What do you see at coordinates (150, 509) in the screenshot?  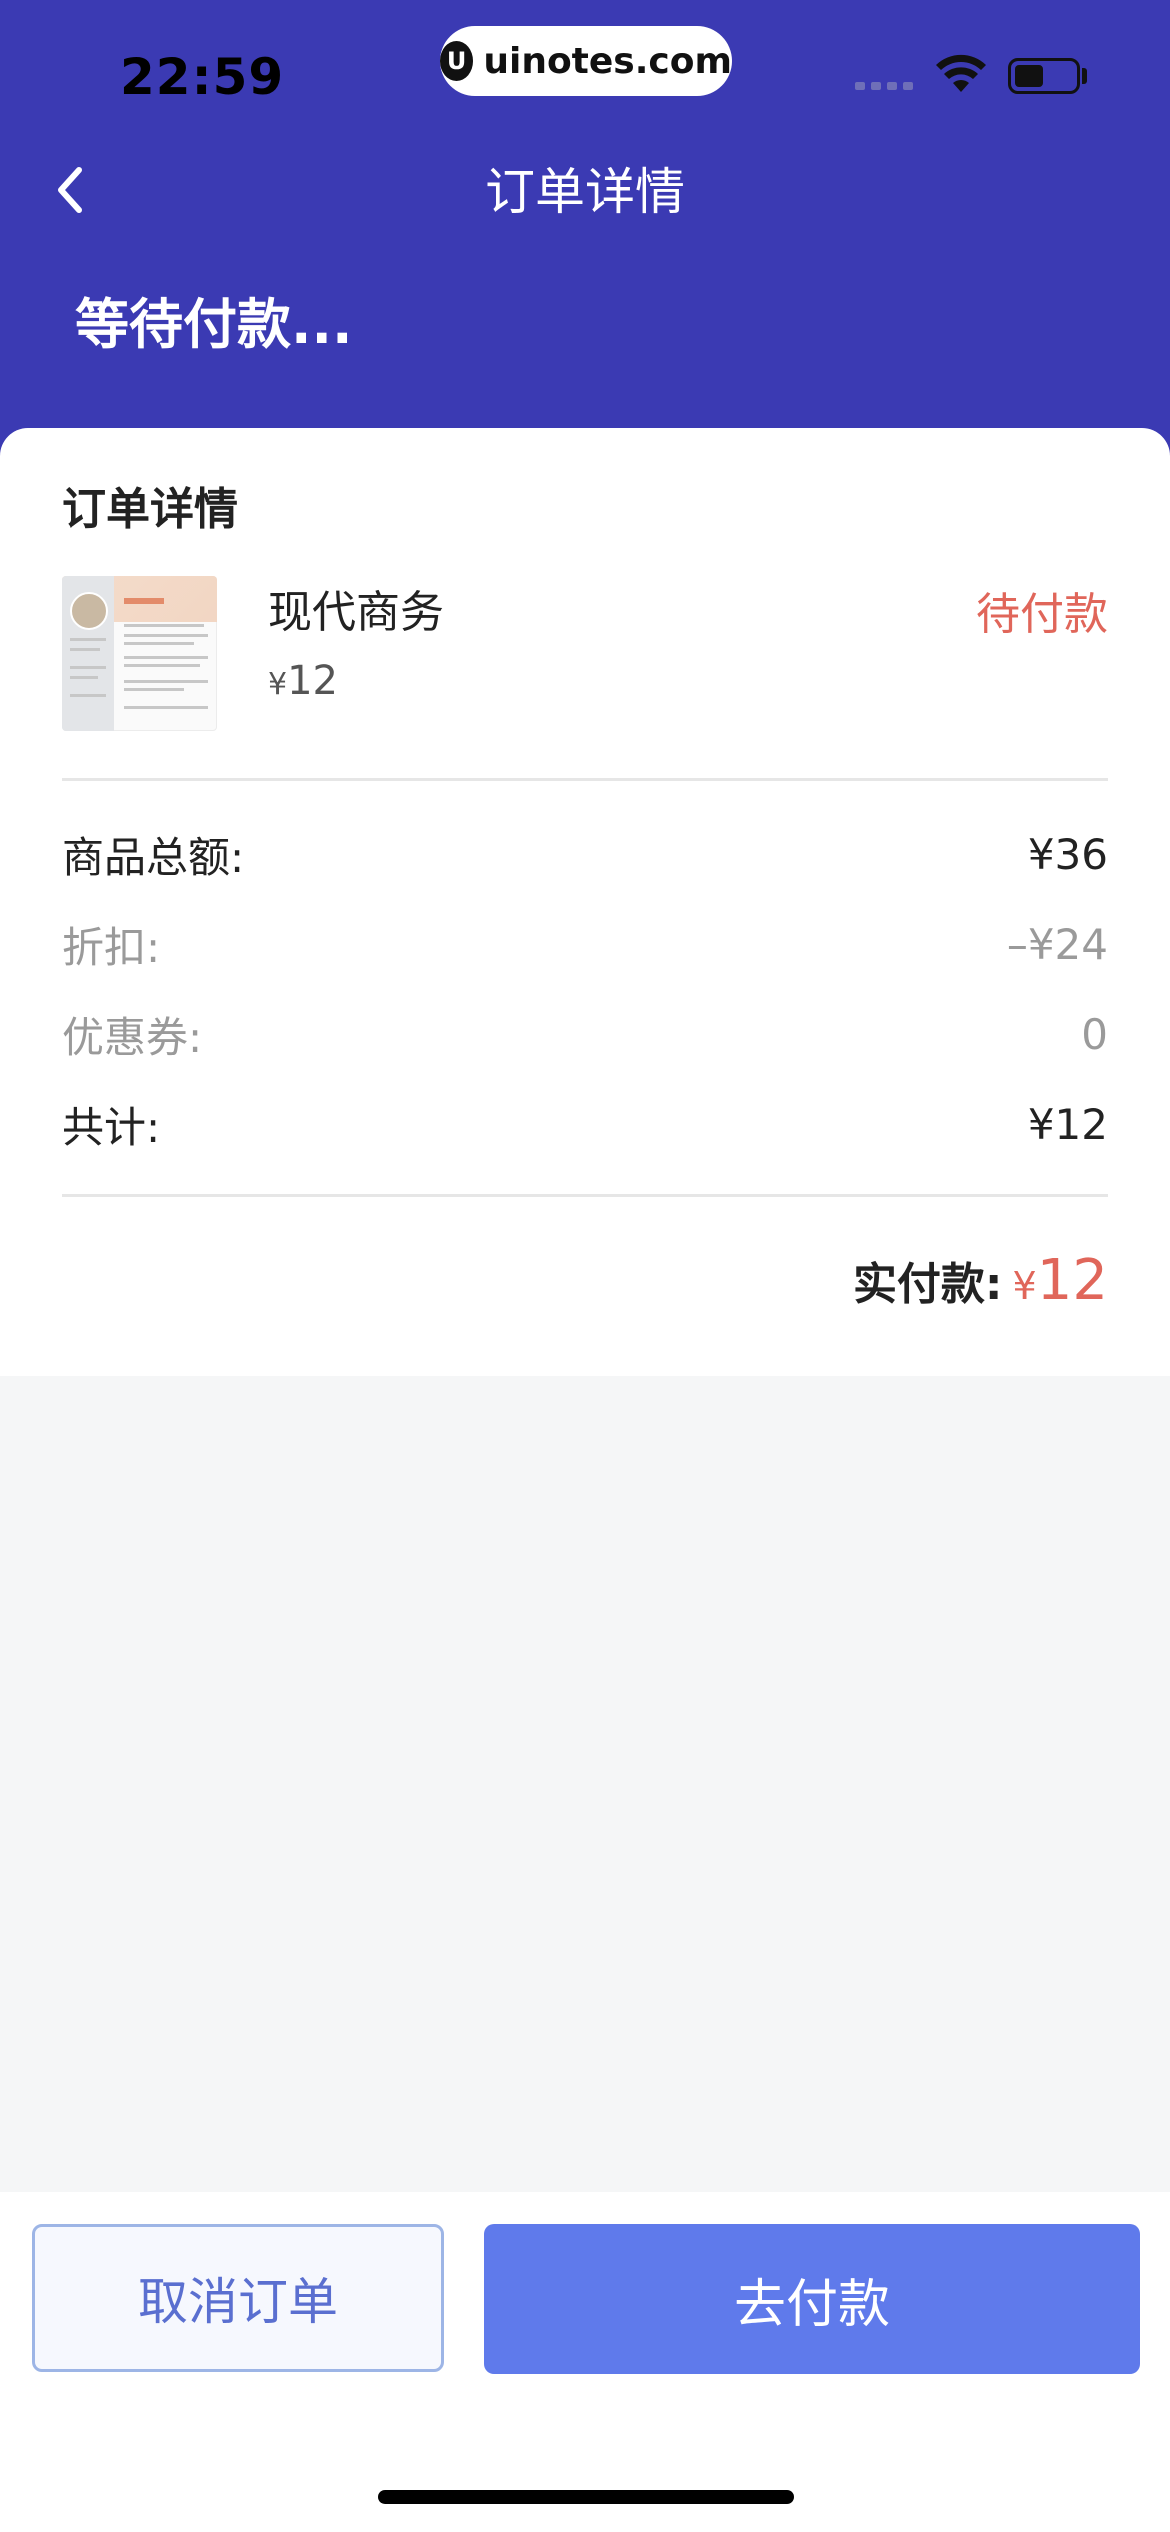 I see `card-title: 订单详情` at bounding box center [150, 509].